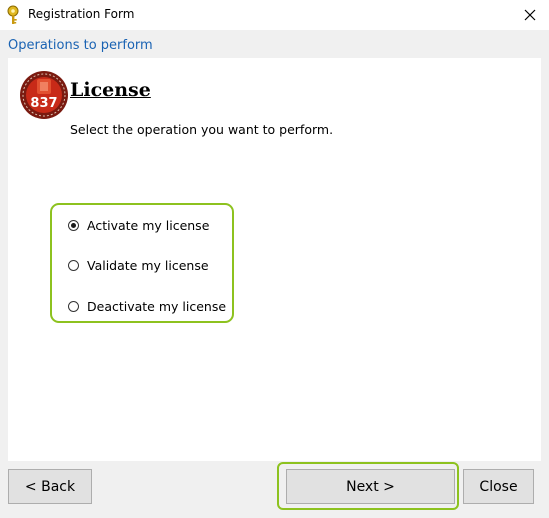  Describe the element at coordinates (73, 265) in the screenshot. I see `radio-validate` at that location.